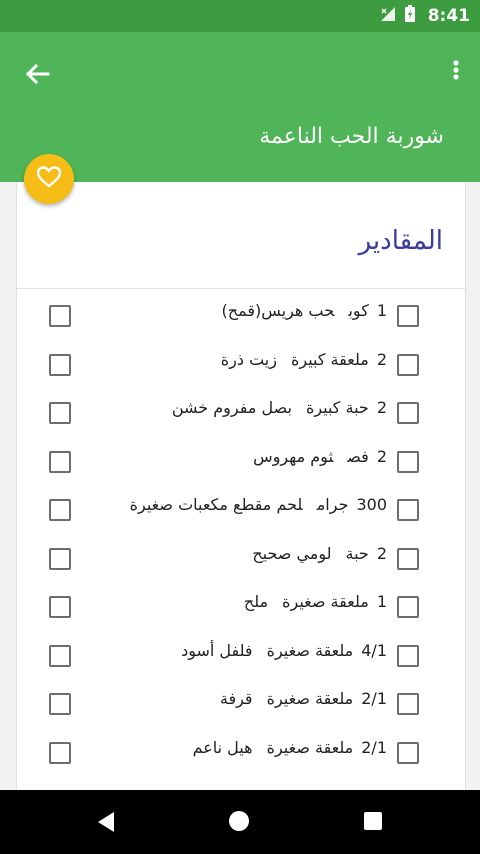  Describe the element at coordinates (256, 601) in the screenshot. I see `ingredient-name: ملح` at that location.